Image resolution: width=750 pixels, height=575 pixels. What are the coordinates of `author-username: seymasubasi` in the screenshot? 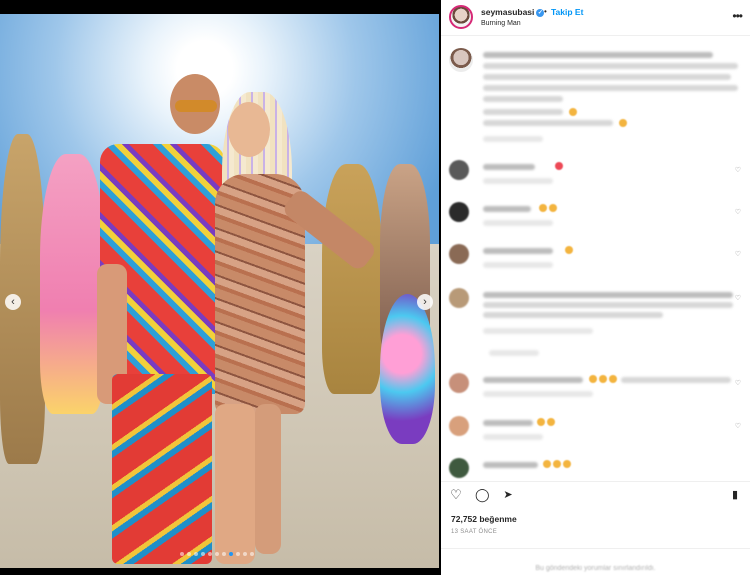 It's located at (507, 12).